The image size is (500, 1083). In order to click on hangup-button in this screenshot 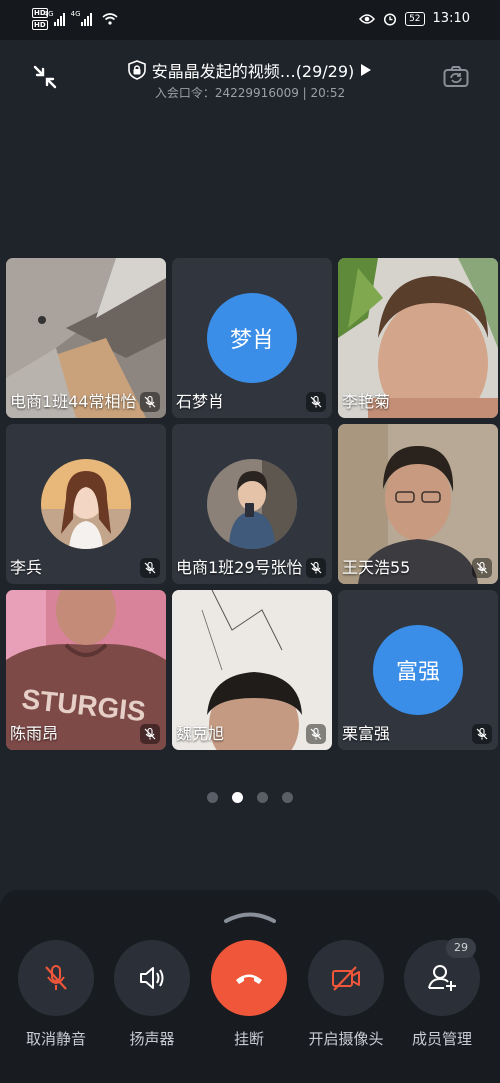, I will do `click(249, 978)`.